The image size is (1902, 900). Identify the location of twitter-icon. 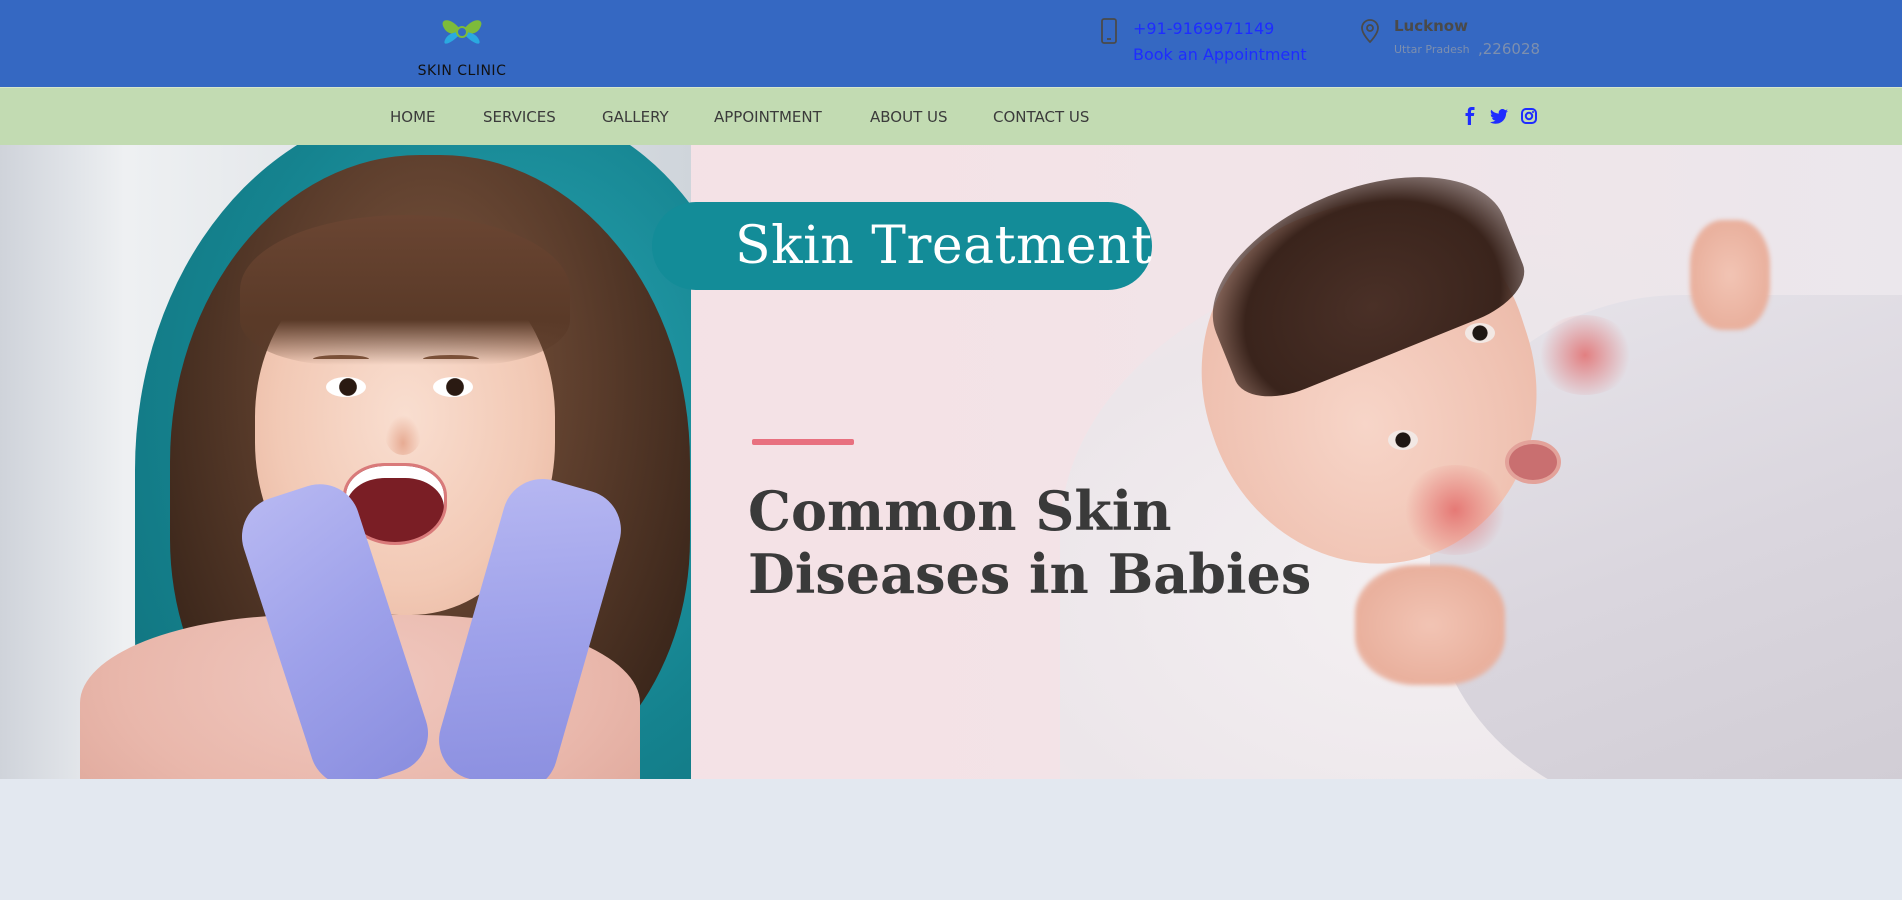
(1499, 116).